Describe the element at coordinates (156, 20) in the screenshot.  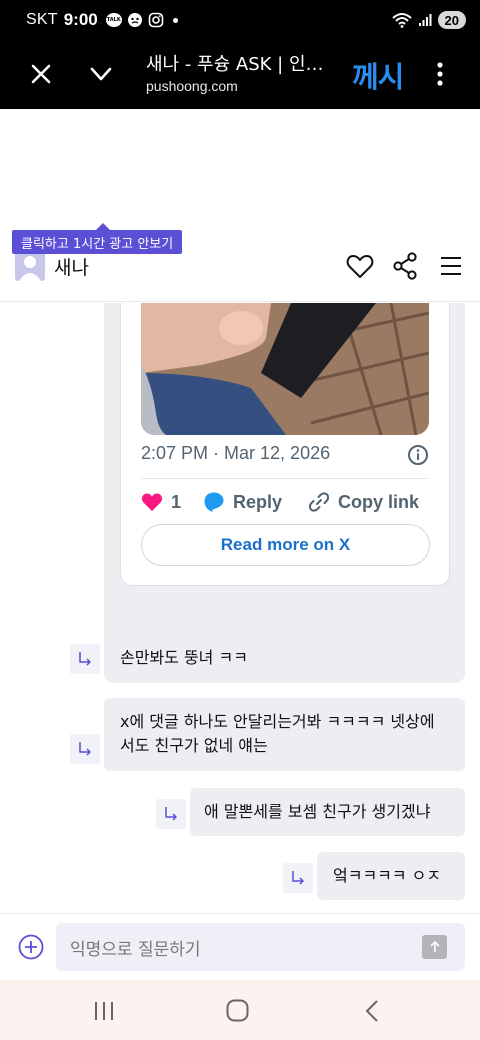
I see `instagram-icon` at that location.